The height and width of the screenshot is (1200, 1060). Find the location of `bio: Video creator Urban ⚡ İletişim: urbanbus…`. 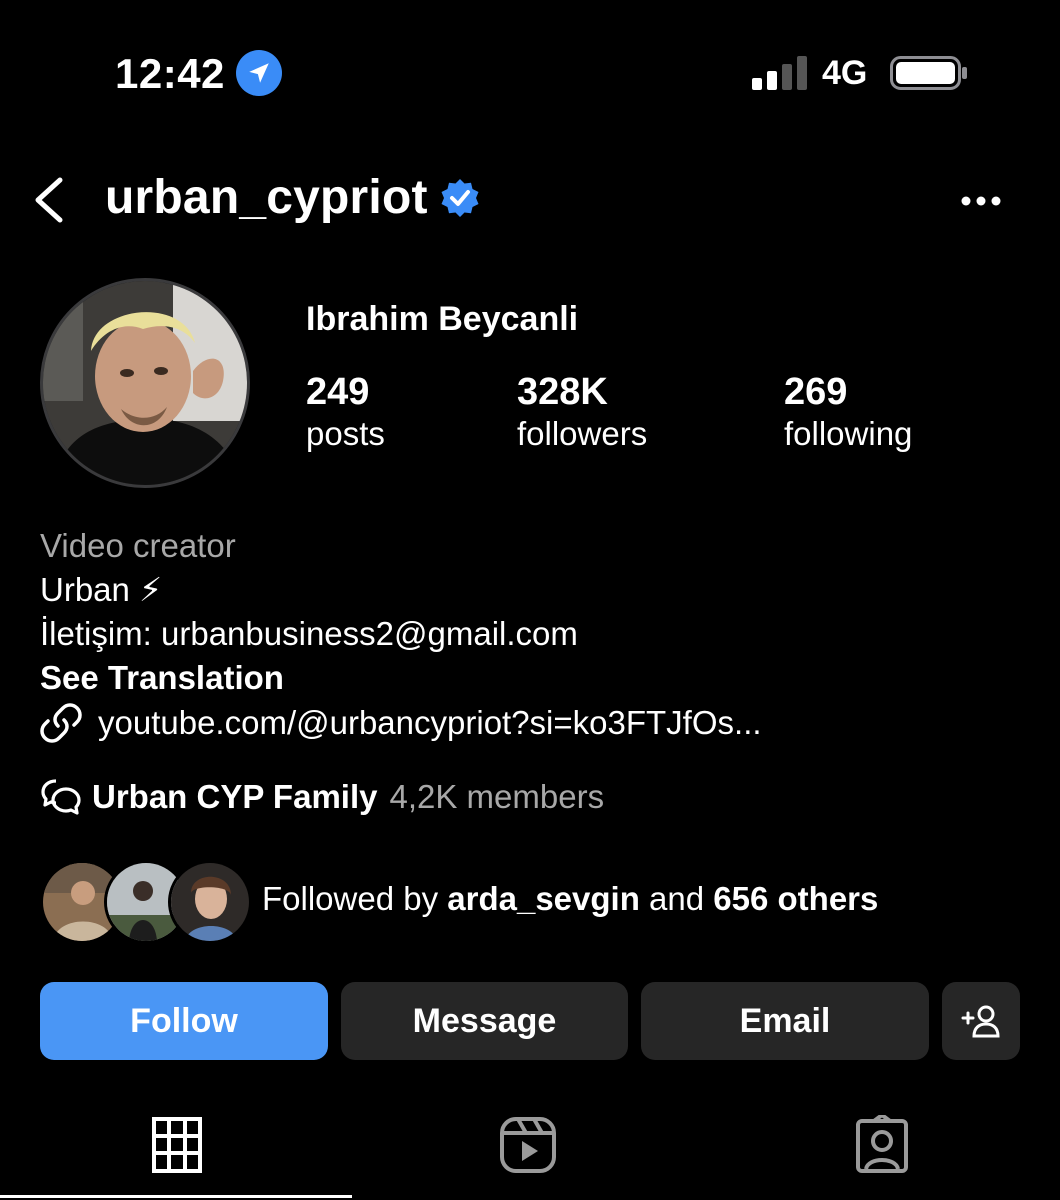

bio: Video creator Urban ⚡ İletişim: urbanbus… is located at coordinates (309, 612).